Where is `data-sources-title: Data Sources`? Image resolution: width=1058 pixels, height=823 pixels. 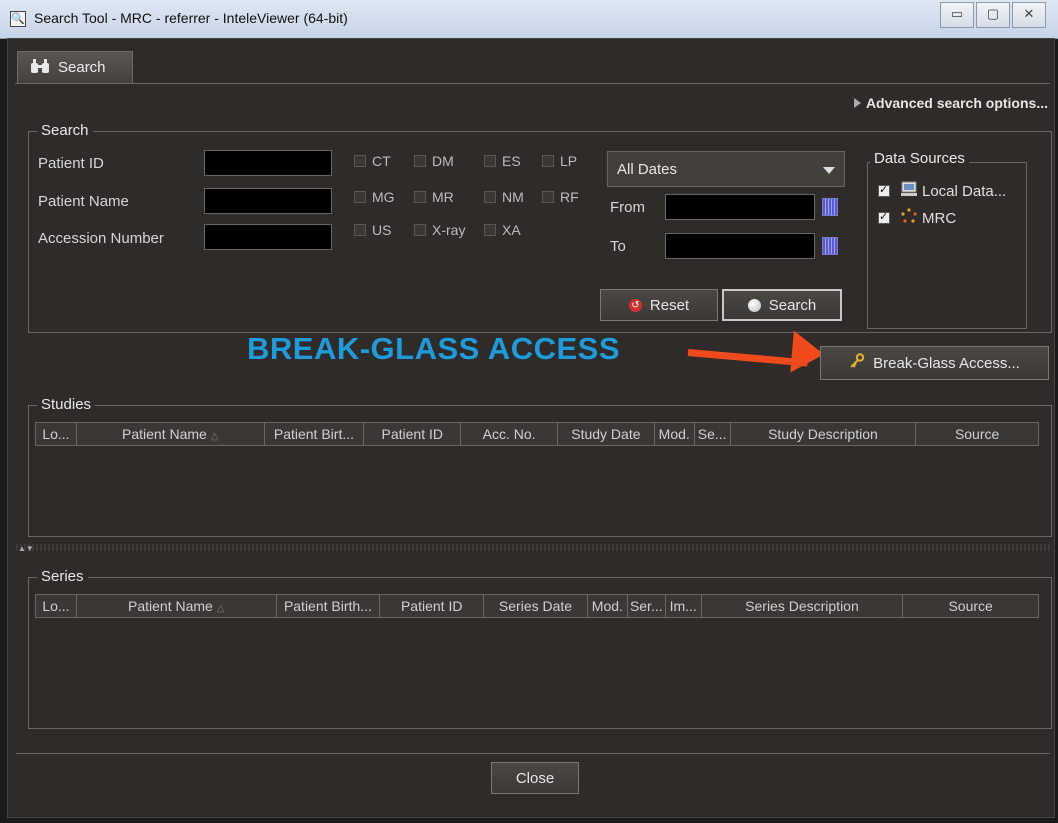 data-sources-title: Data Sources is located at coordinates (919, 158).